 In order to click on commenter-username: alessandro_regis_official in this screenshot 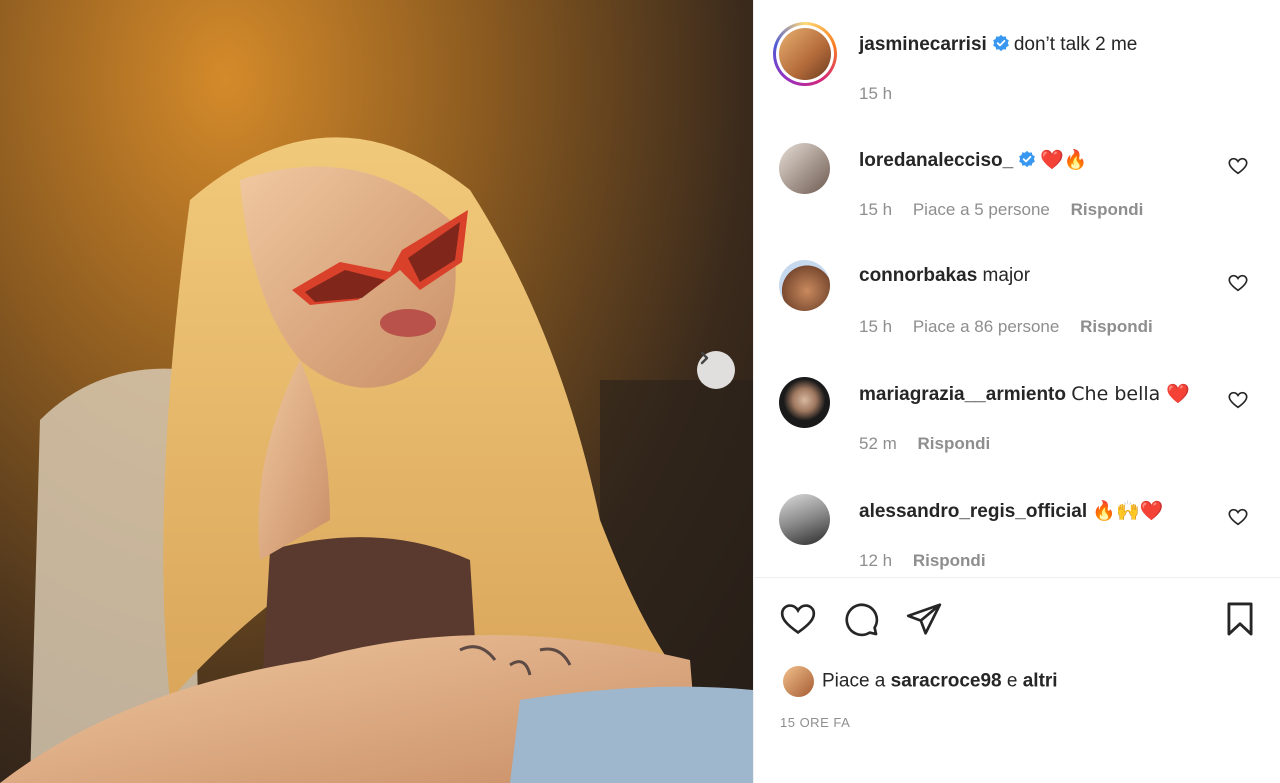, I will do `click(973, 511)`.